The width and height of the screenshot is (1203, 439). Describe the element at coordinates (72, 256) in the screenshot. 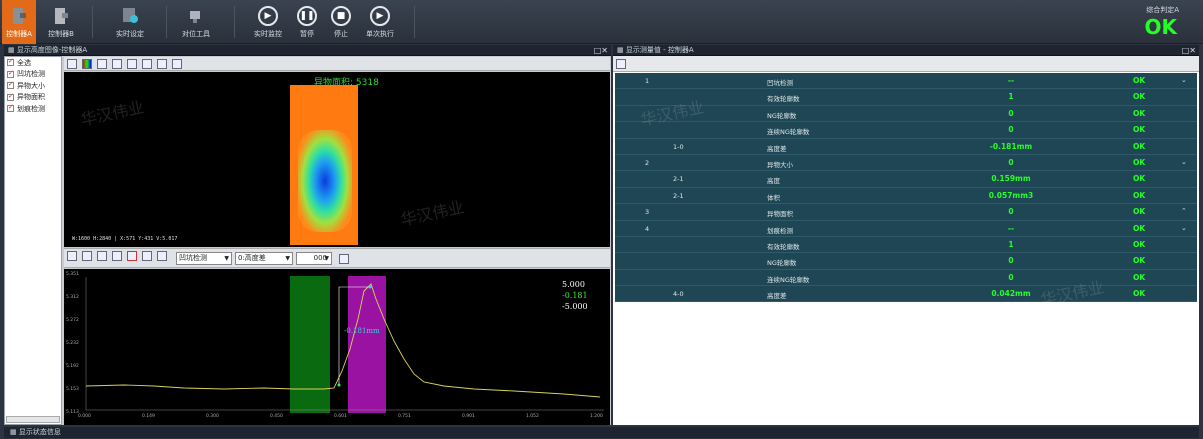

I see `zoom-in-icon` at that location.